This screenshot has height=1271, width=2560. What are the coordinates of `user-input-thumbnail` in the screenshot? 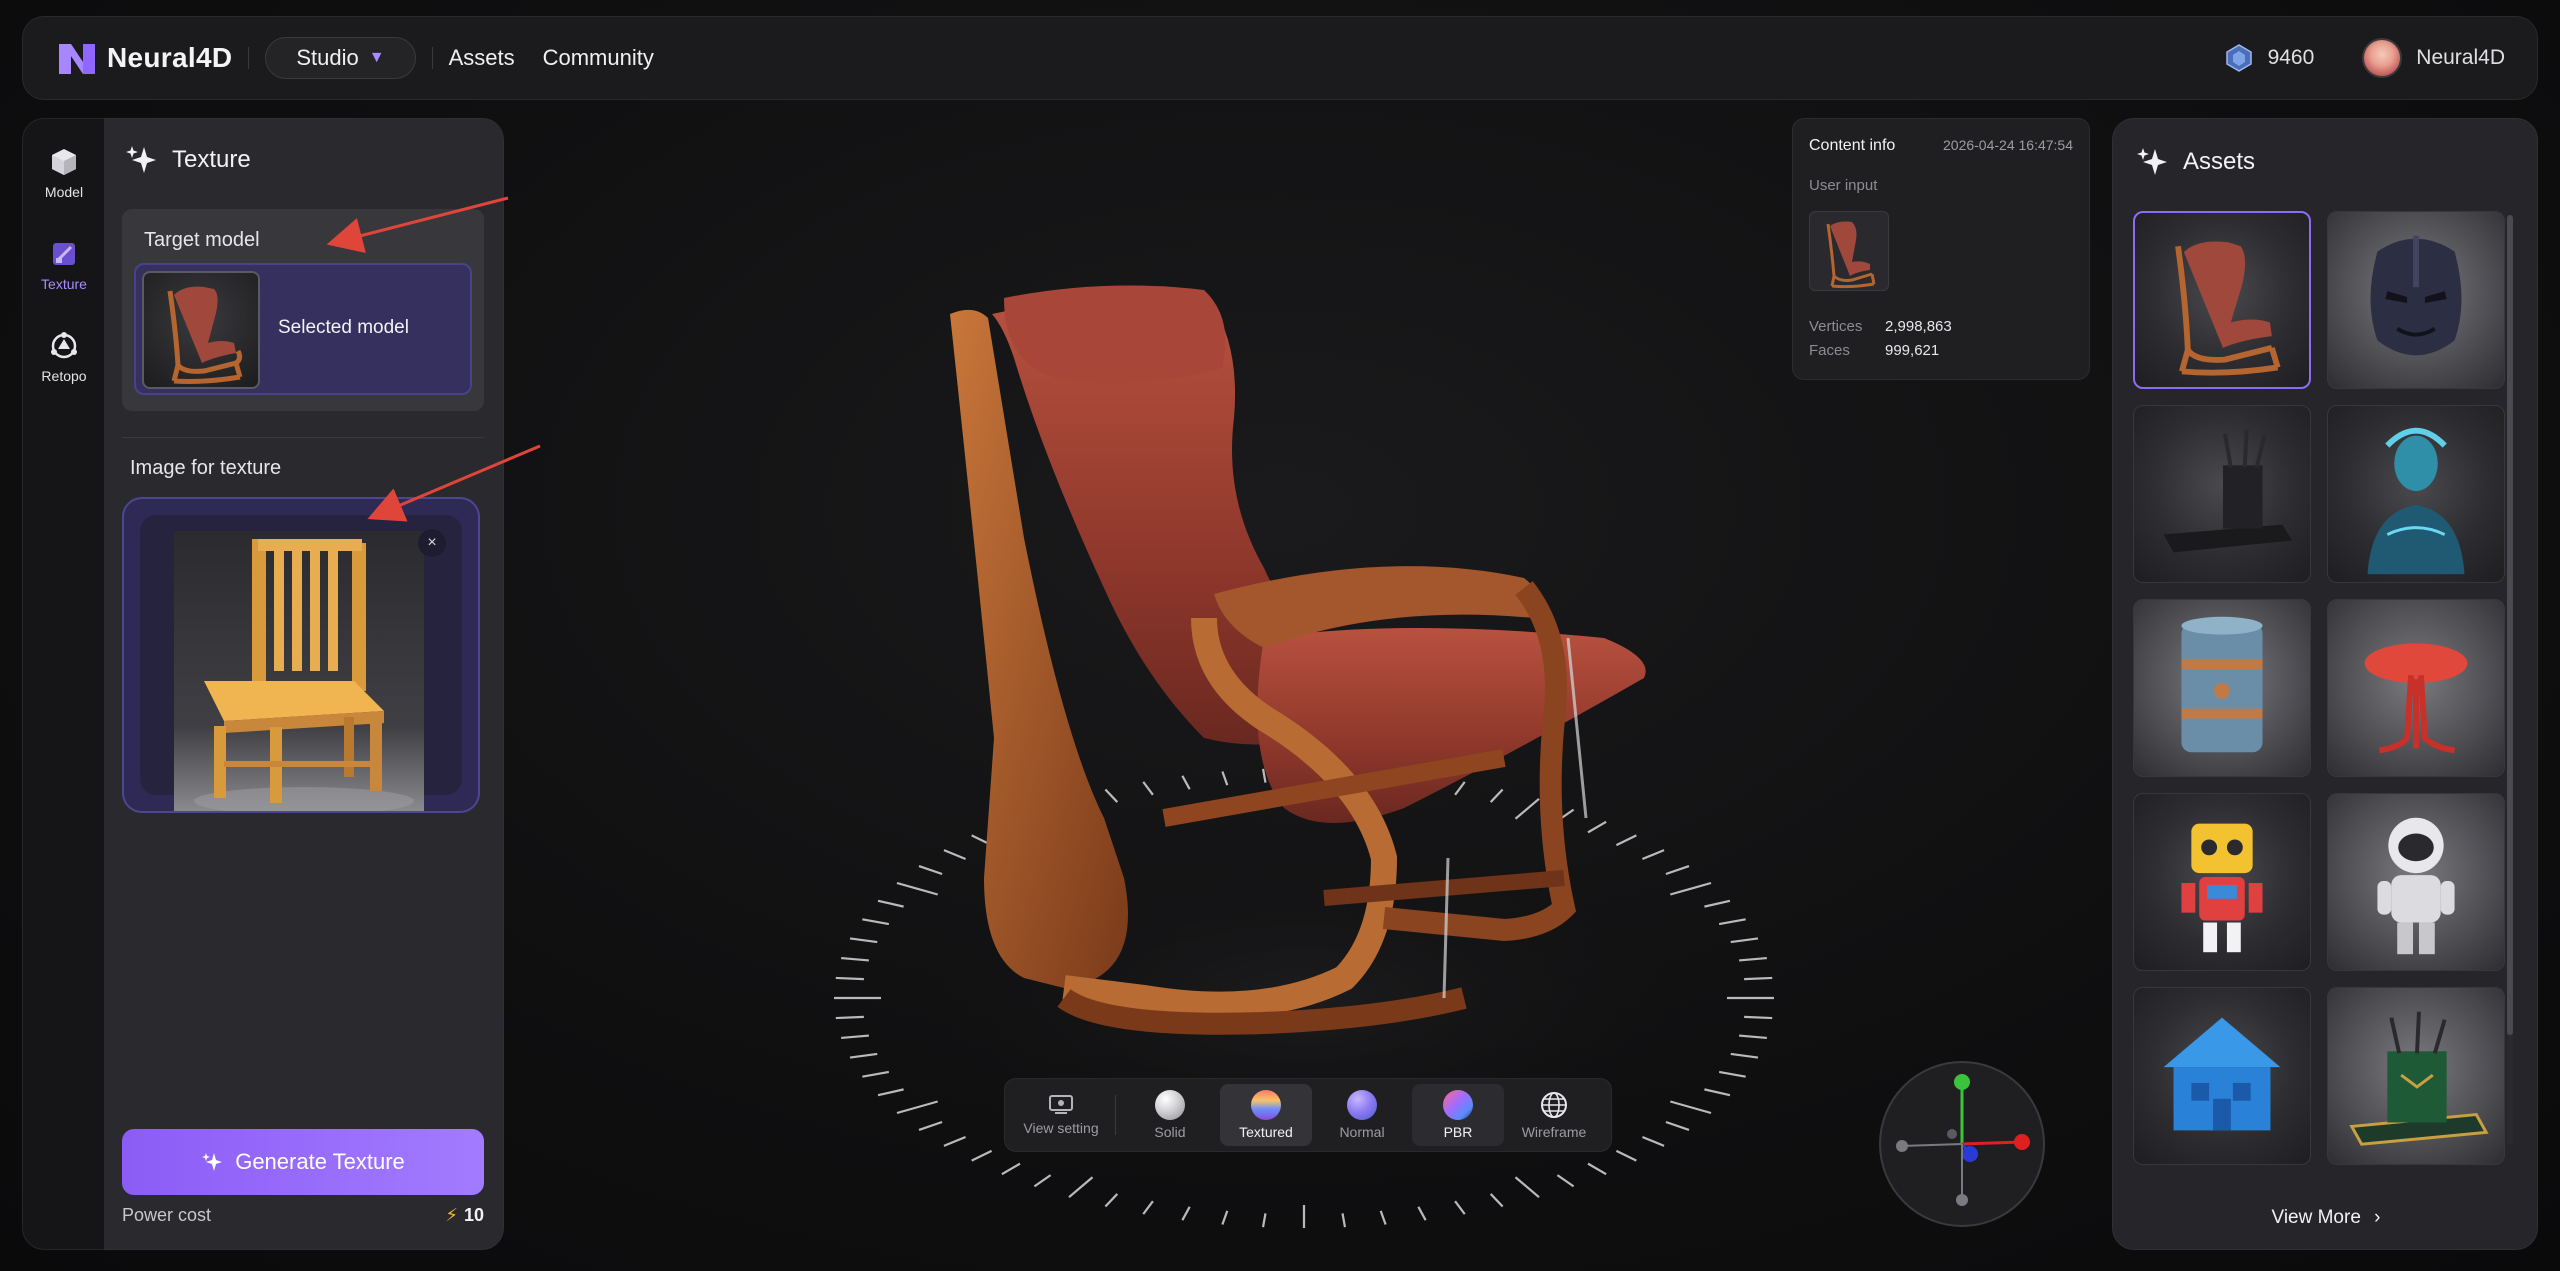 It's located at (1849, 251).